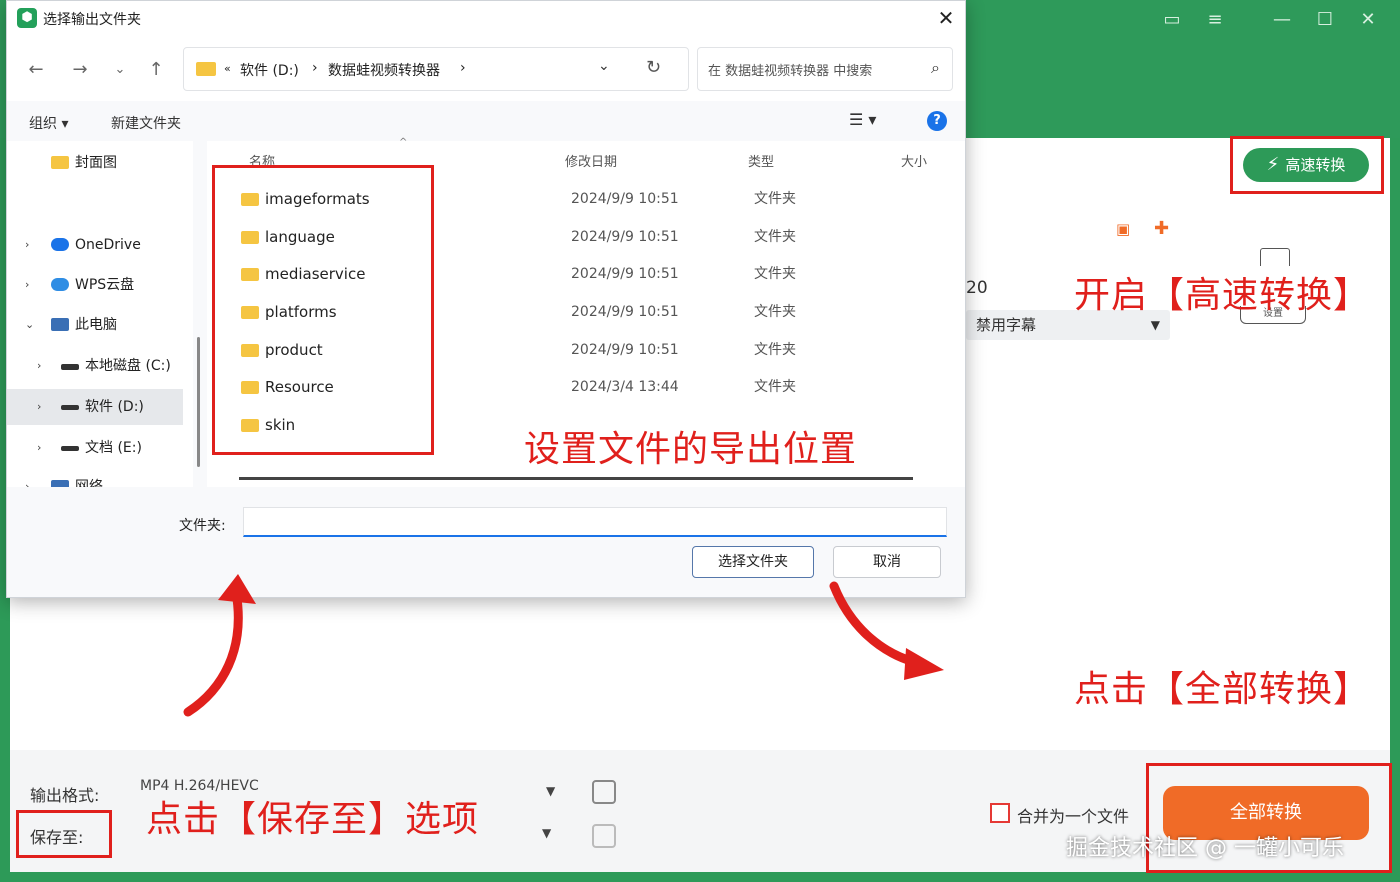  What do you see at coordinates (653, 67) in the screenshot?
I see `refresh-icon: ↻` at bounding box center [653, 67].